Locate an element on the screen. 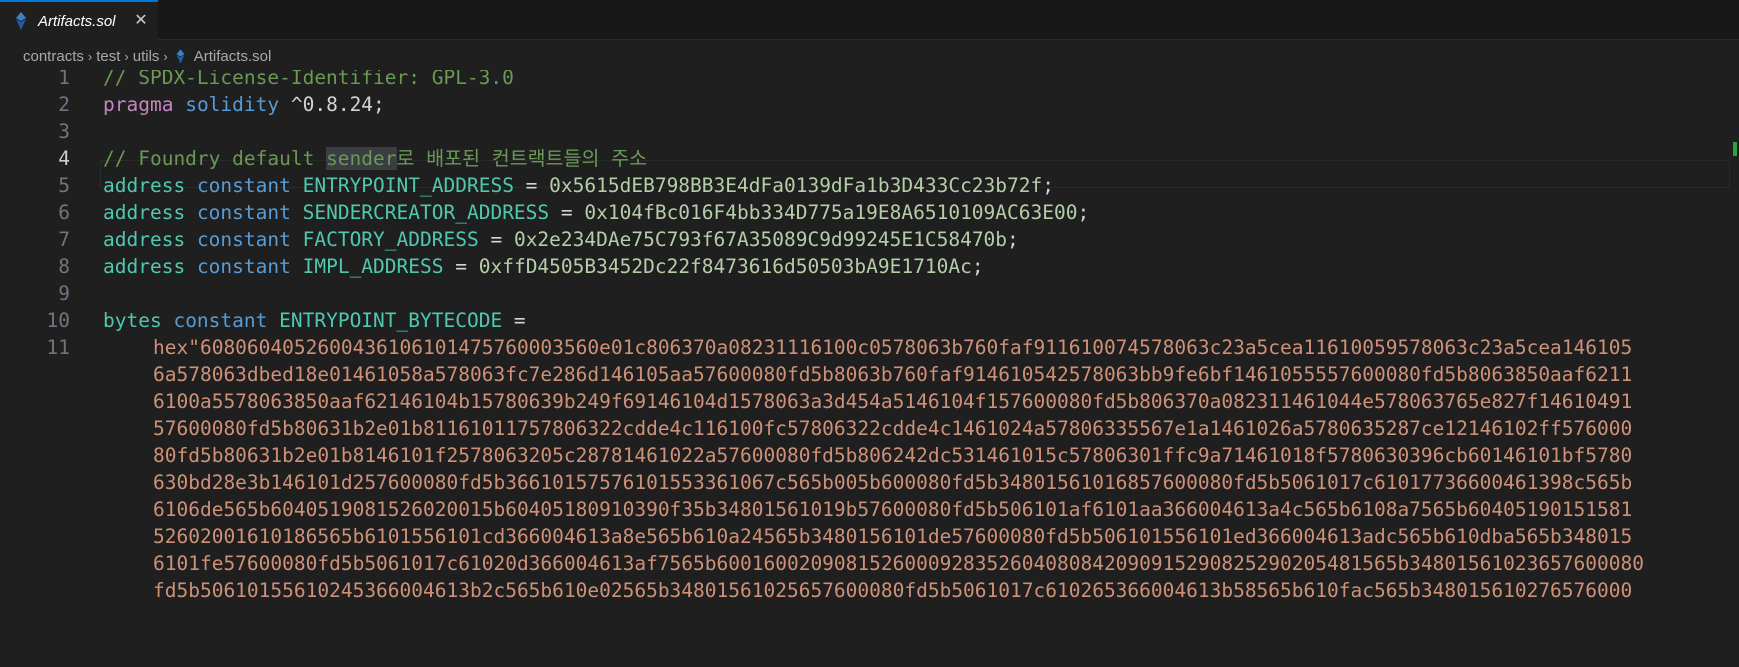 The image size is (1739, 667). code-token: ^0.8.24; is located at coordinates (332, 104).